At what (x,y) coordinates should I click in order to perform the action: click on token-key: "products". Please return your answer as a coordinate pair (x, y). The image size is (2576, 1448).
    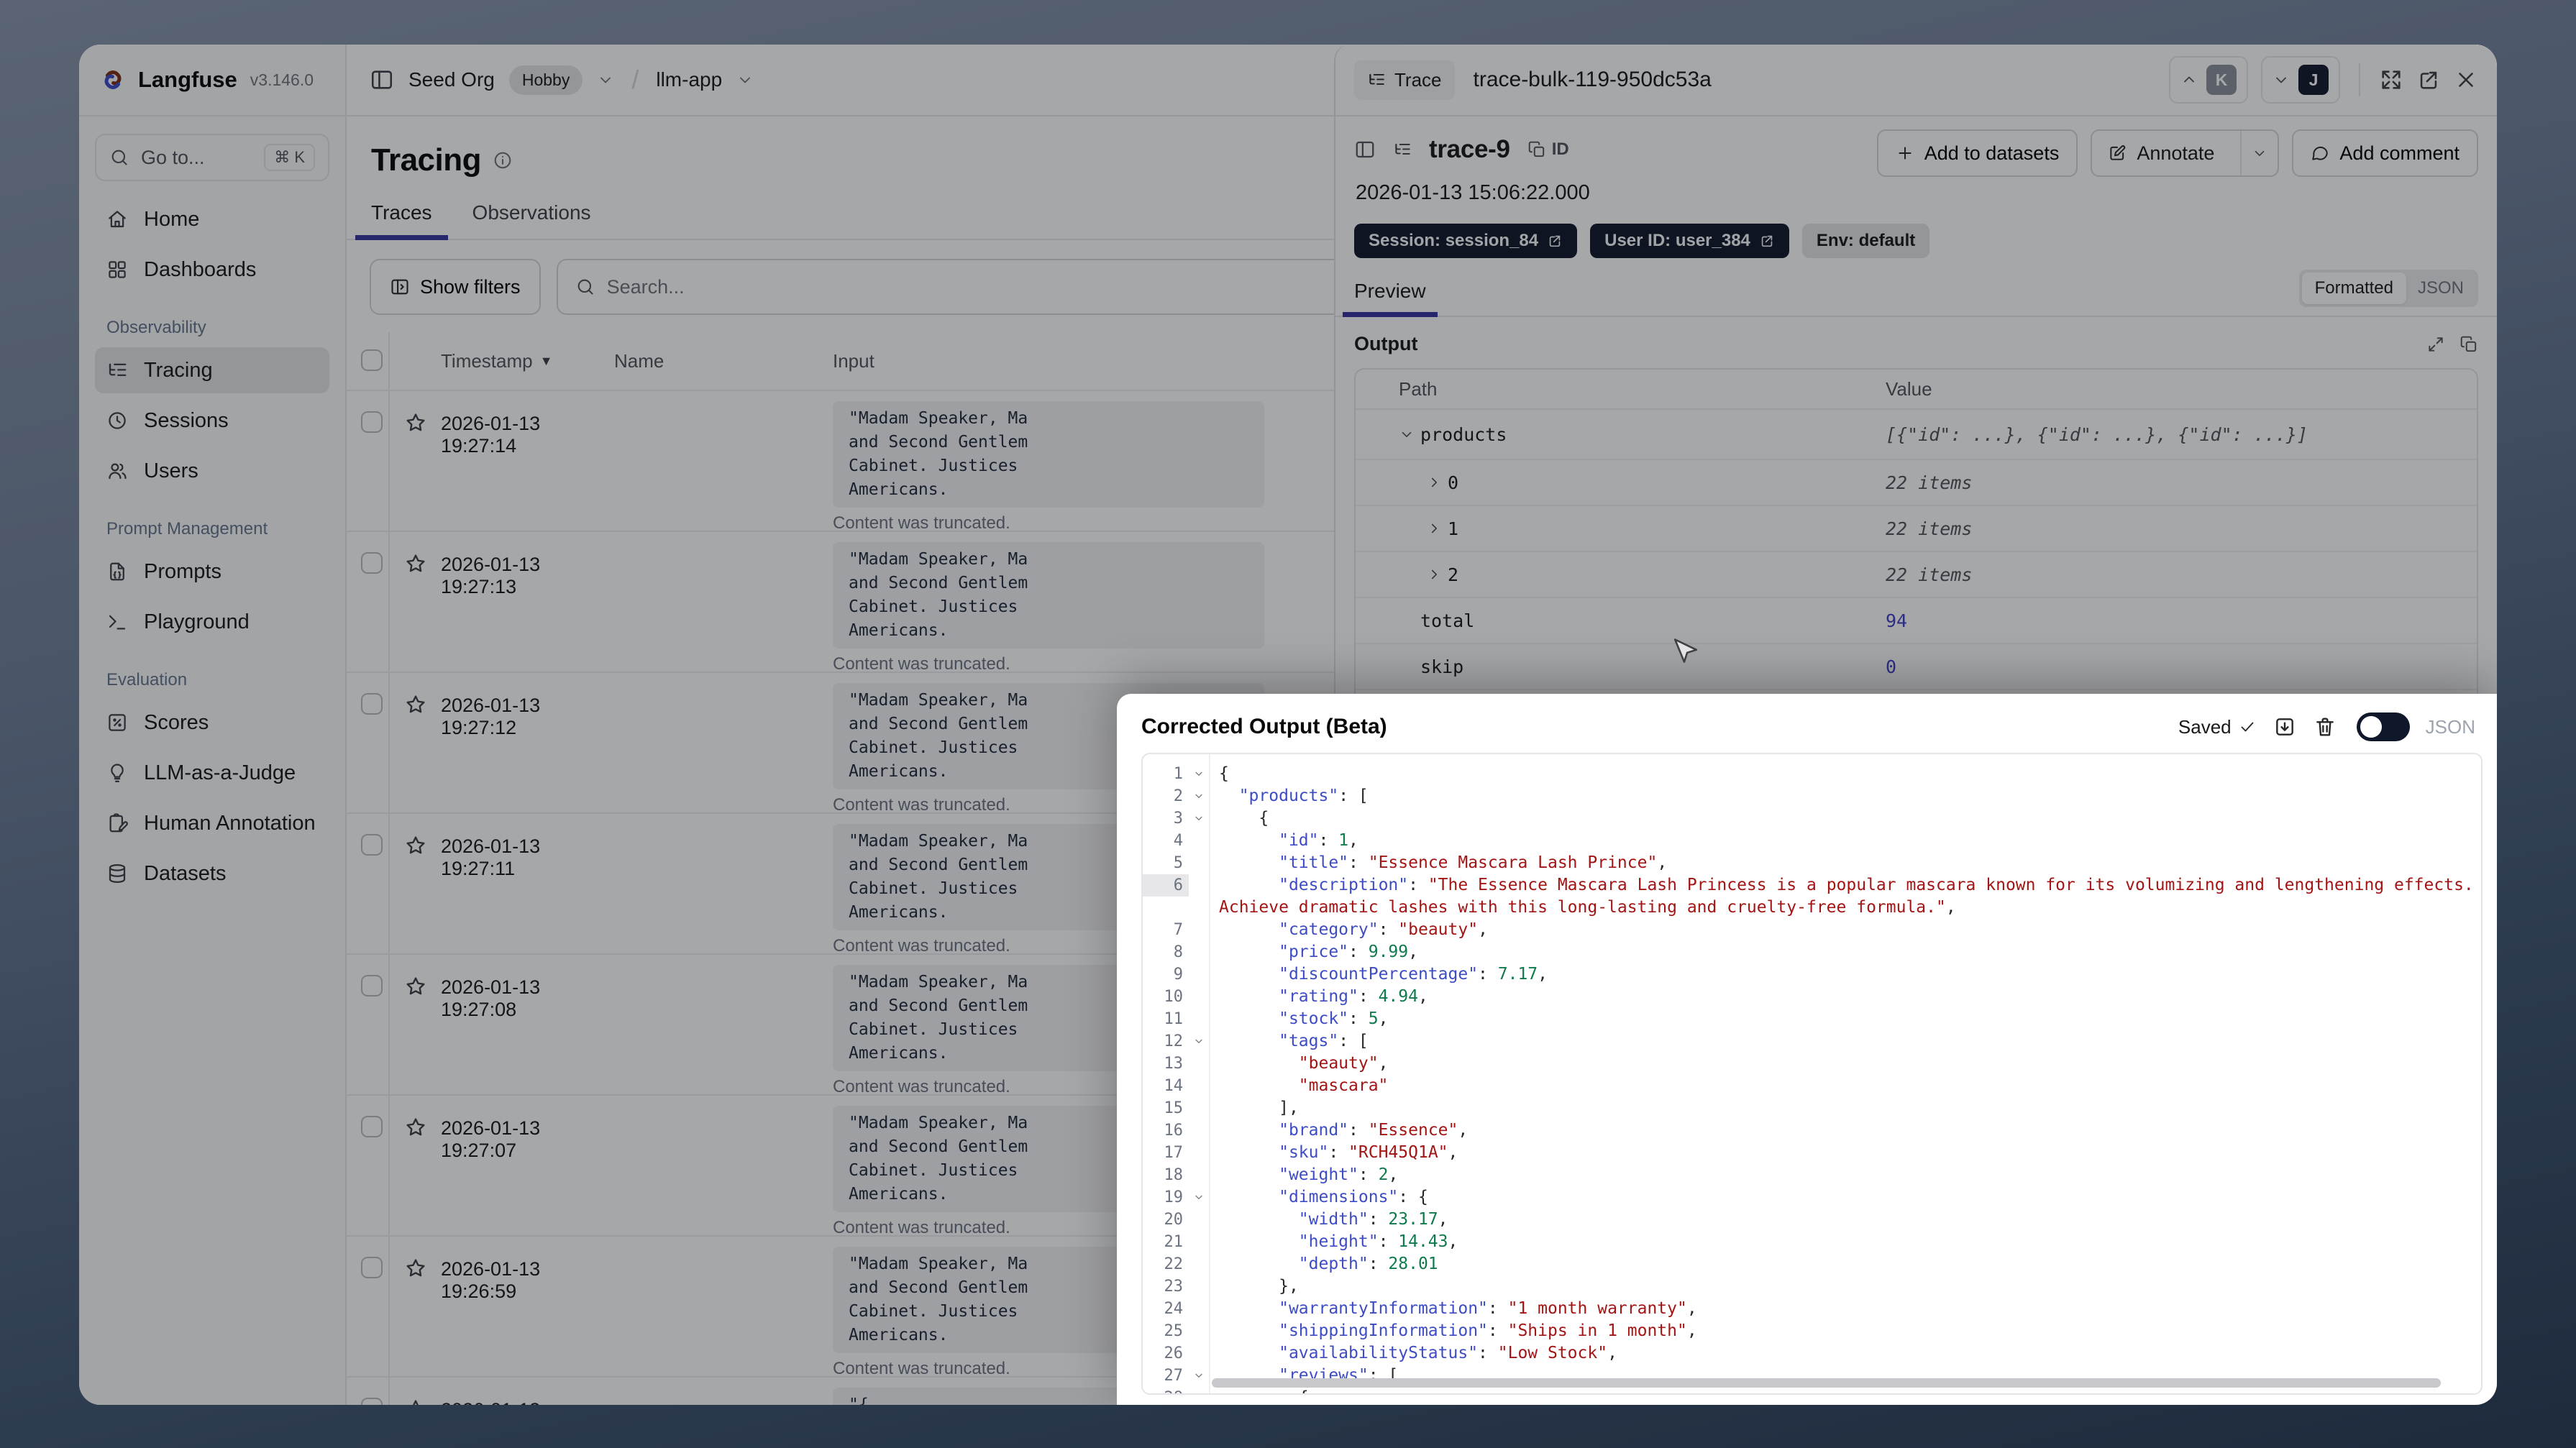
    Looking at the image, I should click on (1288, 796).